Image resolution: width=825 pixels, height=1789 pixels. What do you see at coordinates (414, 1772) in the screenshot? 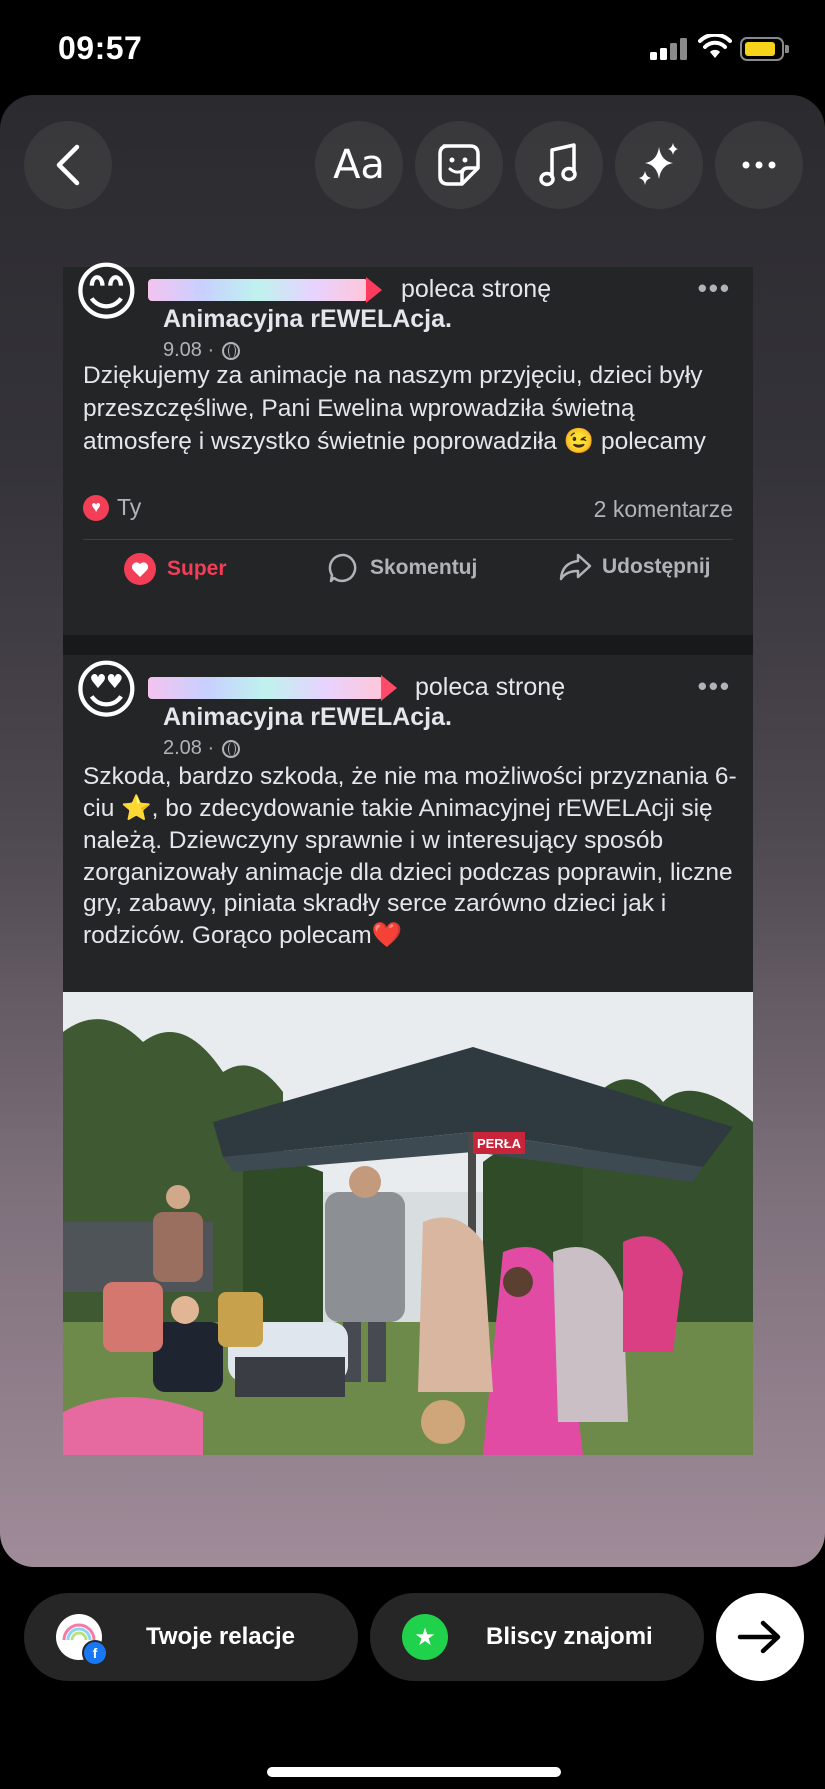
I see `home-indicator` at bounding box center [414, 1772].